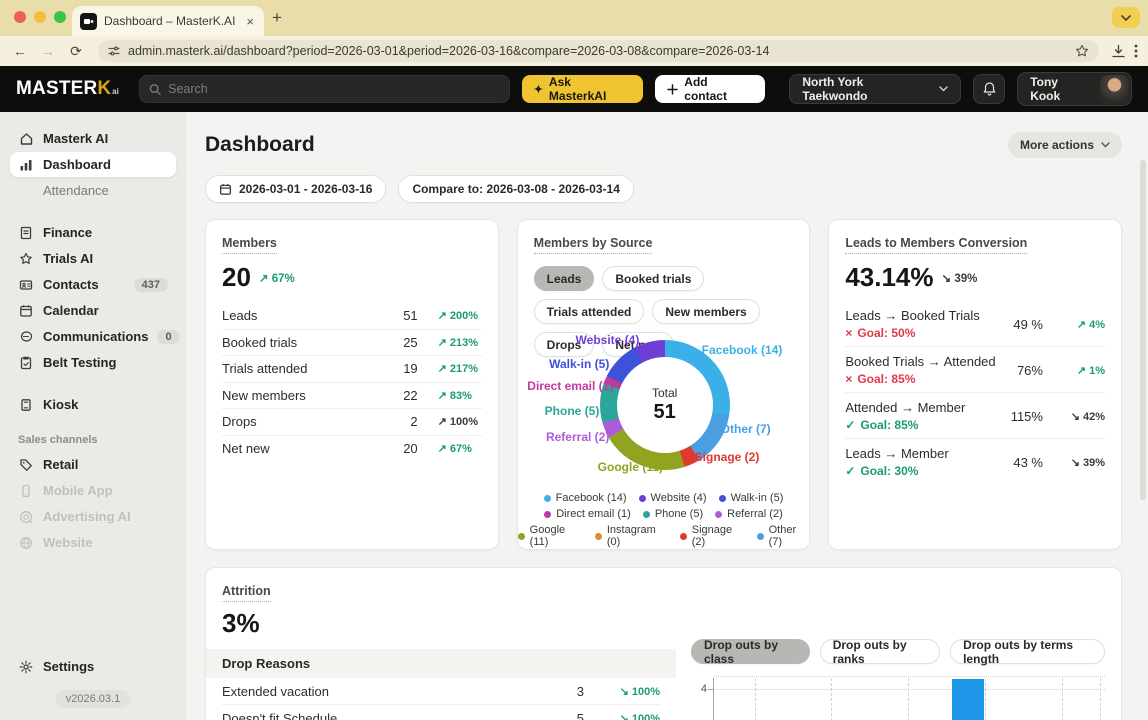  What do you see at coordinates (441, 691) in the screenshot?
I see `table-row: Extended vacation 3 ↘ 100%` at bounding box center [441, 691].